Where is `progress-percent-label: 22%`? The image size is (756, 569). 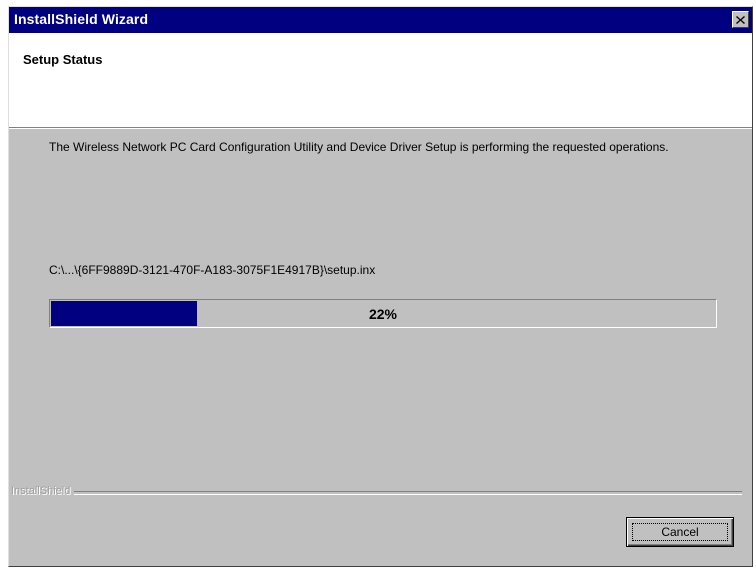 progress-percent-label: 22% is located at coordinates (383, 313).